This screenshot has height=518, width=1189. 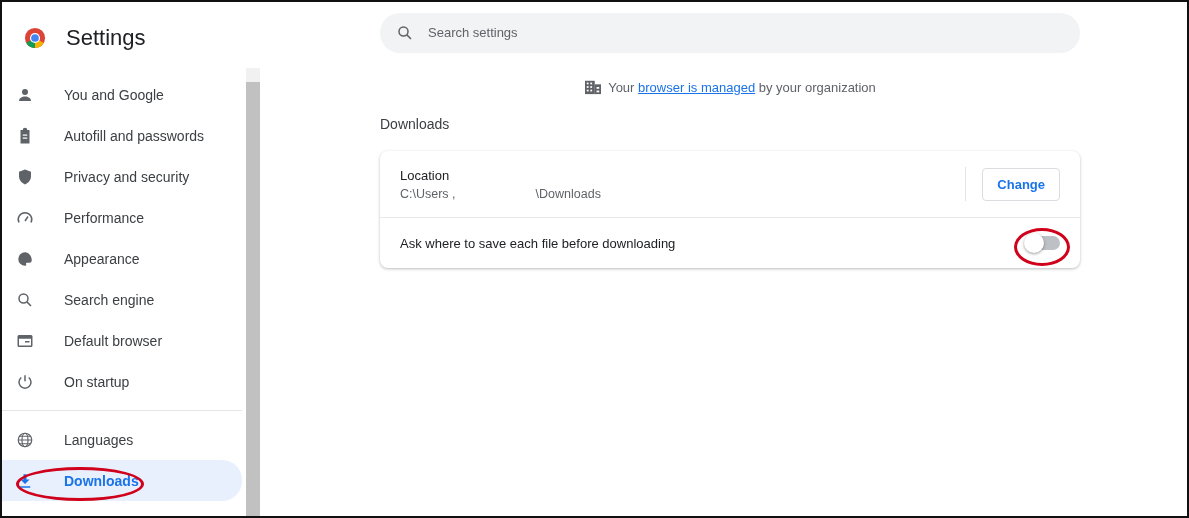 I want to click on globe-icon, so click(x=25, y=439).